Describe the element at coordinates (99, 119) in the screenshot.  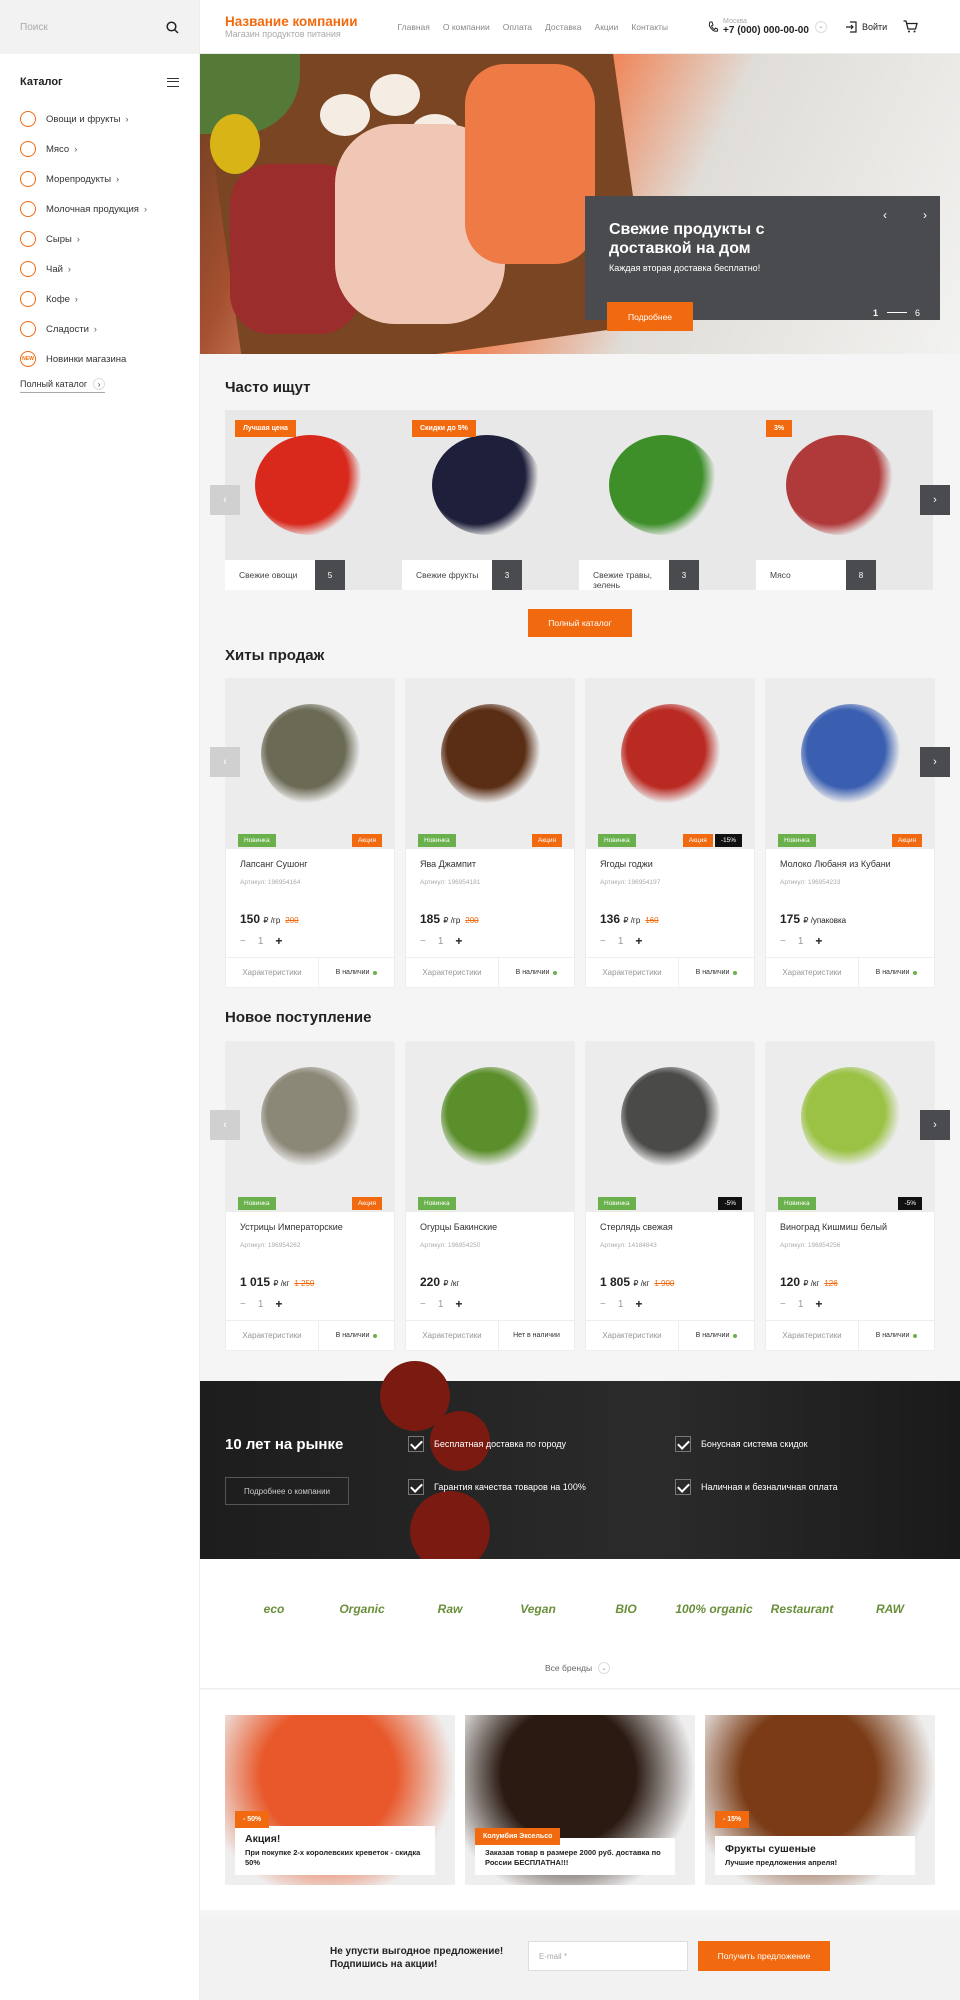
I see `catalog-item: Овощи и фрукты ›` at that location.